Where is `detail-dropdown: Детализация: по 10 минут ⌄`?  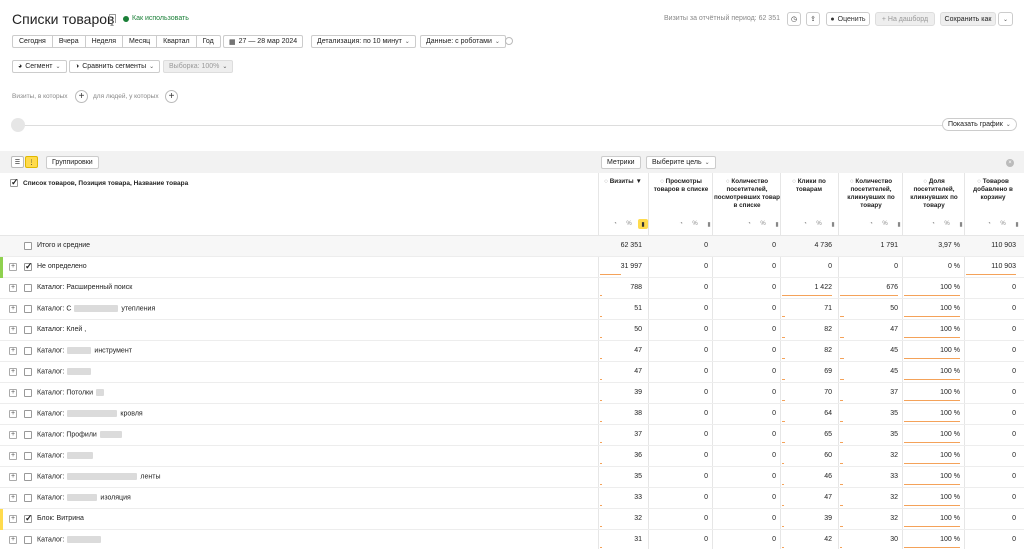 detail-dropdown: Детализация: по 10 минут ⌄ is located at coordinates (363, 41).